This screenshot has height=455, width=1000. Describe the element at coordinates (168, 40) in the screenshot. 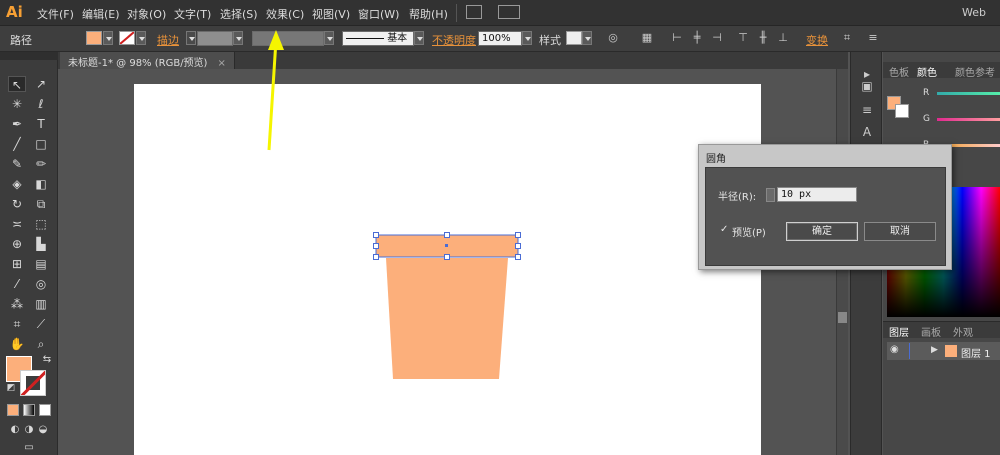

I see `stroke-link: 描边` at that location.